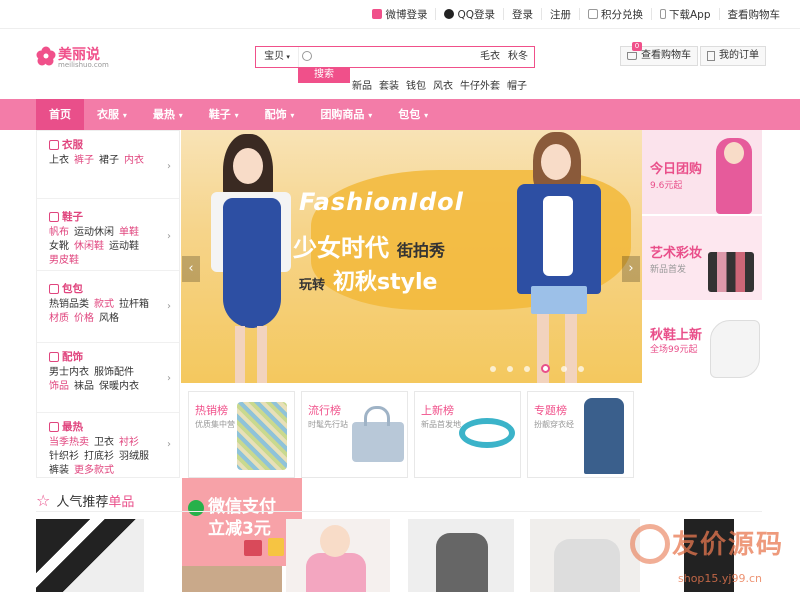 The width and height of the screenshot is (800, 592). What do you see at coordinates (129, 232) in the screenshot?
I see `category-link: 单鞋` at bounding box center [129, 232].